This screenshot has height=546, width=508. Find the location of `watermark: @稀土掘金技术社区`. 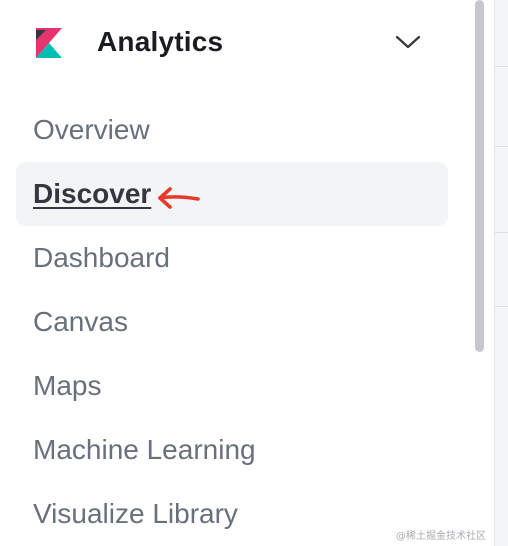

watermark: @稀土掘金技术社区 is located at coordinates (441, 536).